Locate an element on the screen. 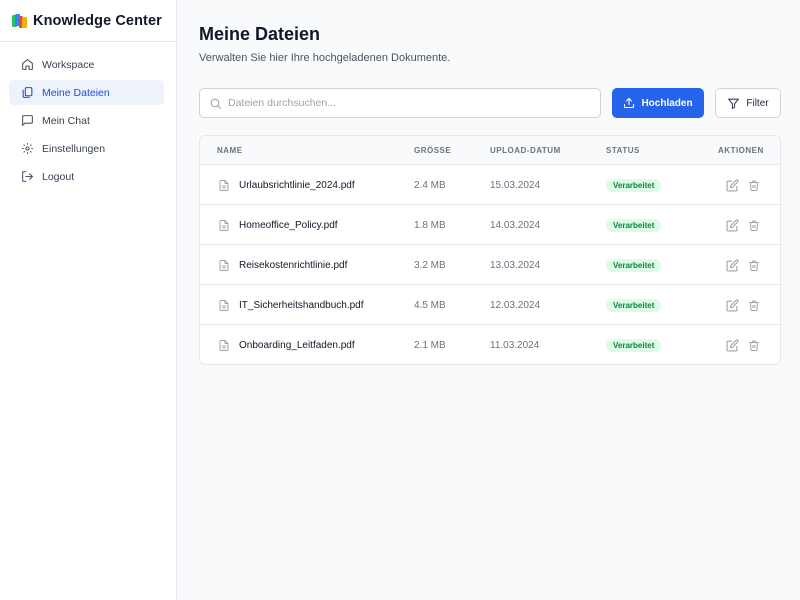  file-name: Homeoffice_Policy.pdf is located at coordinates (288, 225).